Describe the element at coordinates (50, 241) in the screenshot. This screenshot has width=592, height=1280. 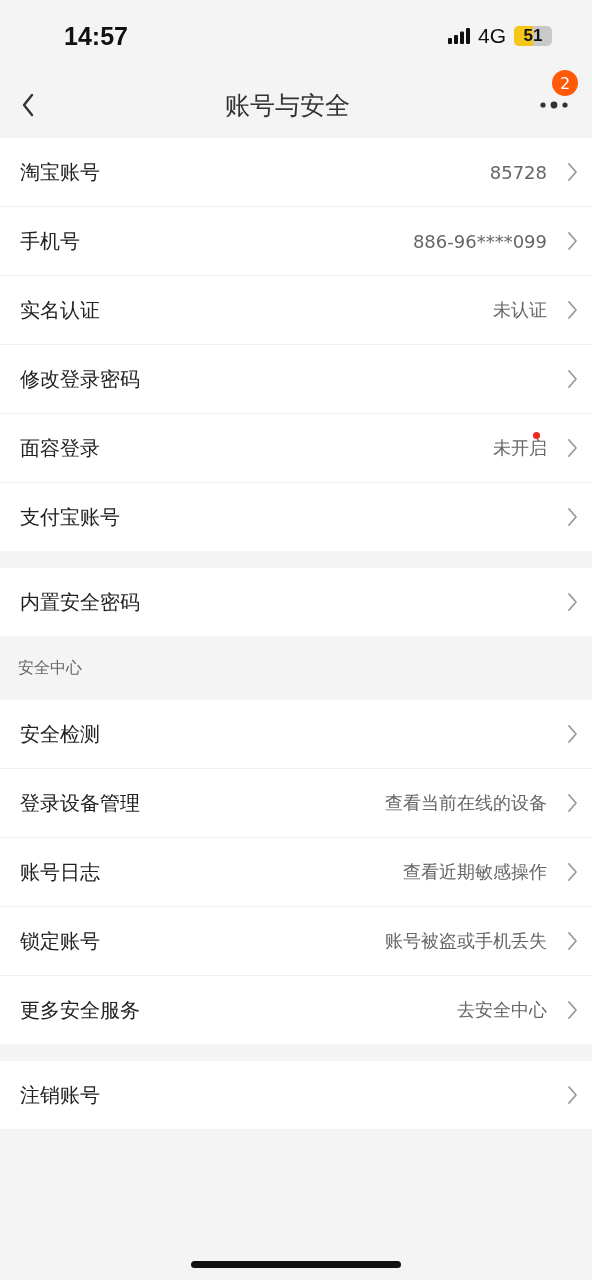
I see `row-label: 手机号` at that location.